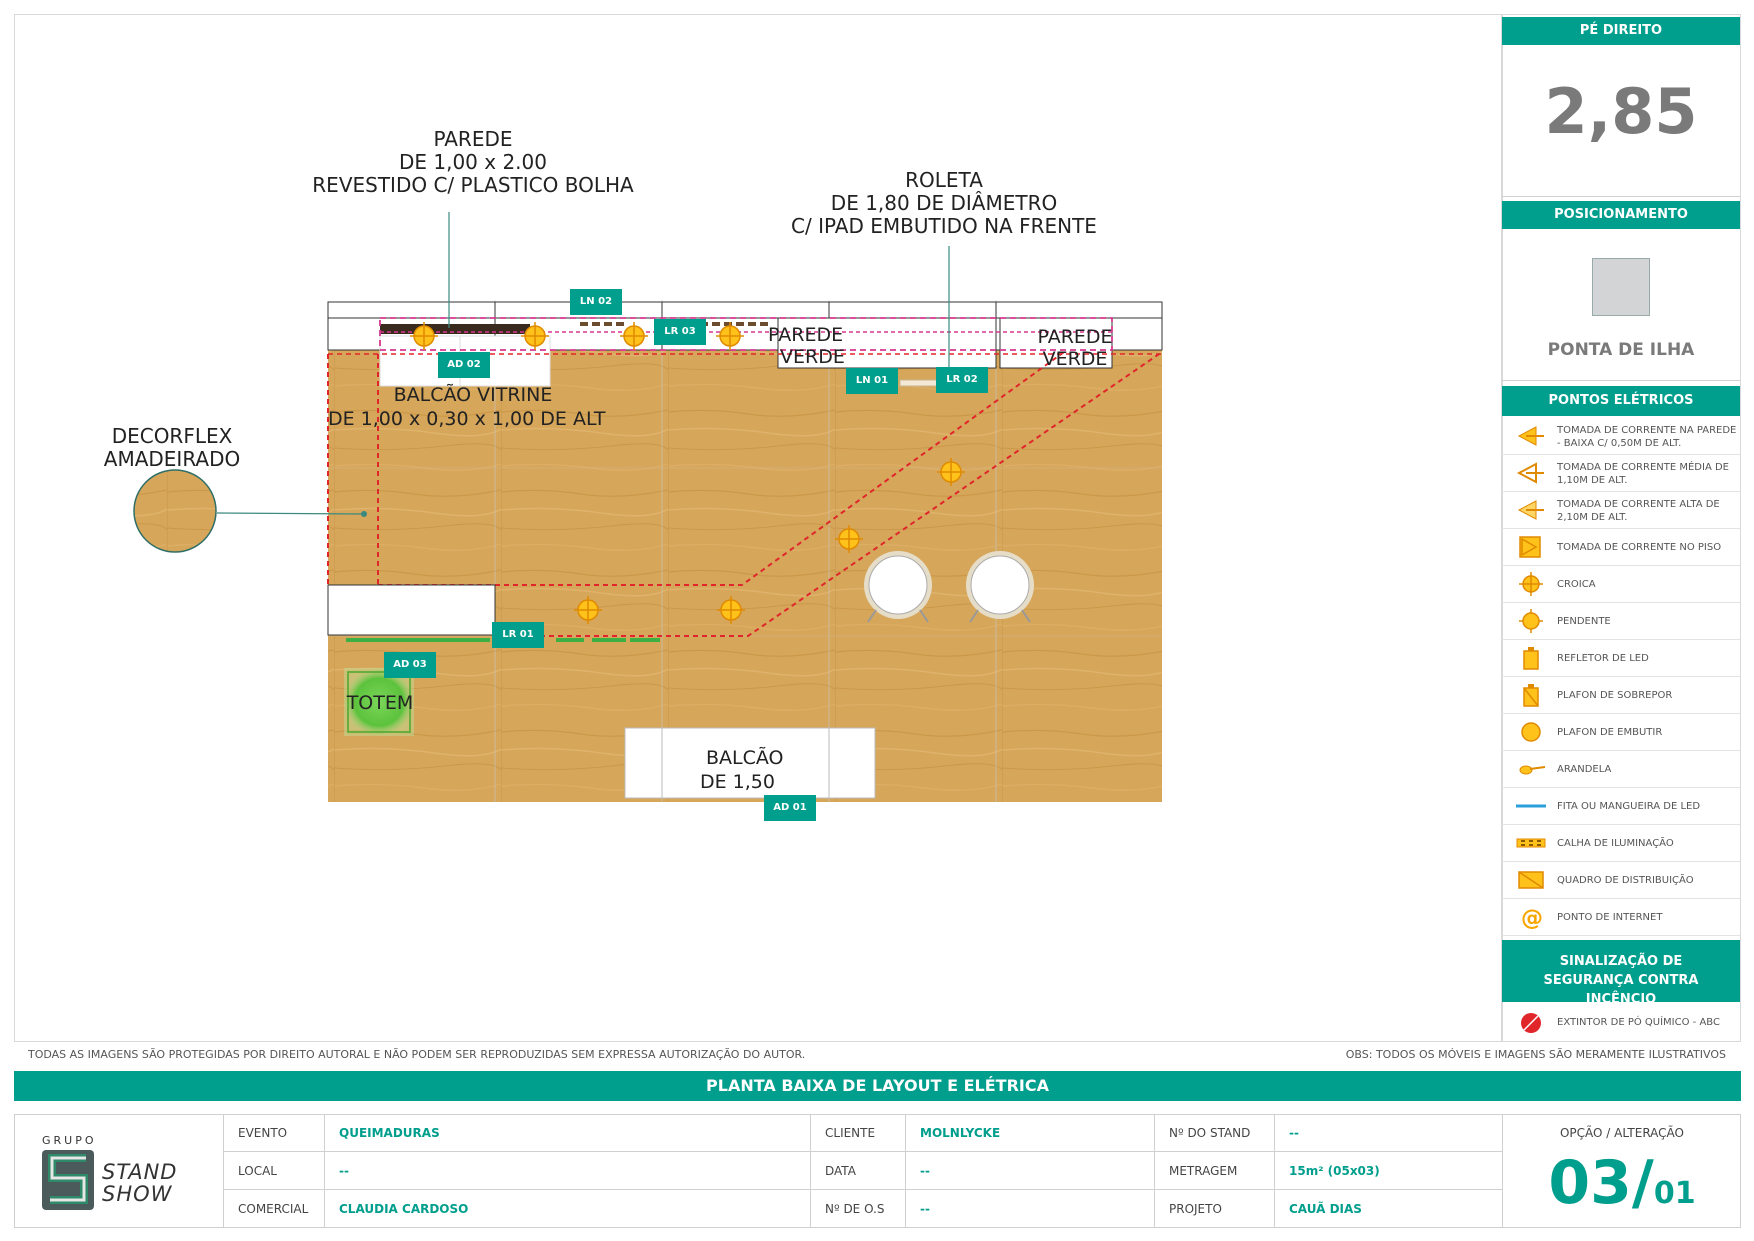 This screenshot has height=1241, width=1754. I want to click on lighting-rail-icon, so click(1531, 843).